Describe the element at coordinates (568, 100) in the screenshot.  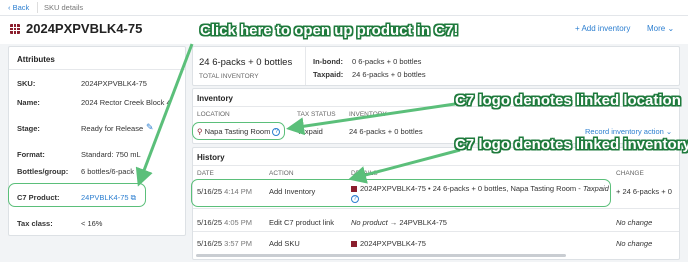
I see `callout-linked-location: C7 logo denotes linked location` at that location.